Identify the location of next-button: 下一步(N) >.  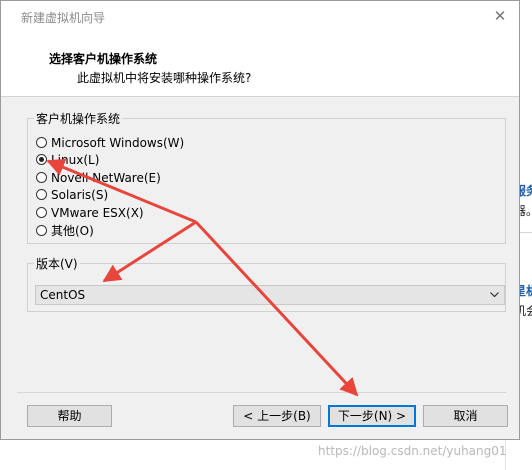
(372, 416).